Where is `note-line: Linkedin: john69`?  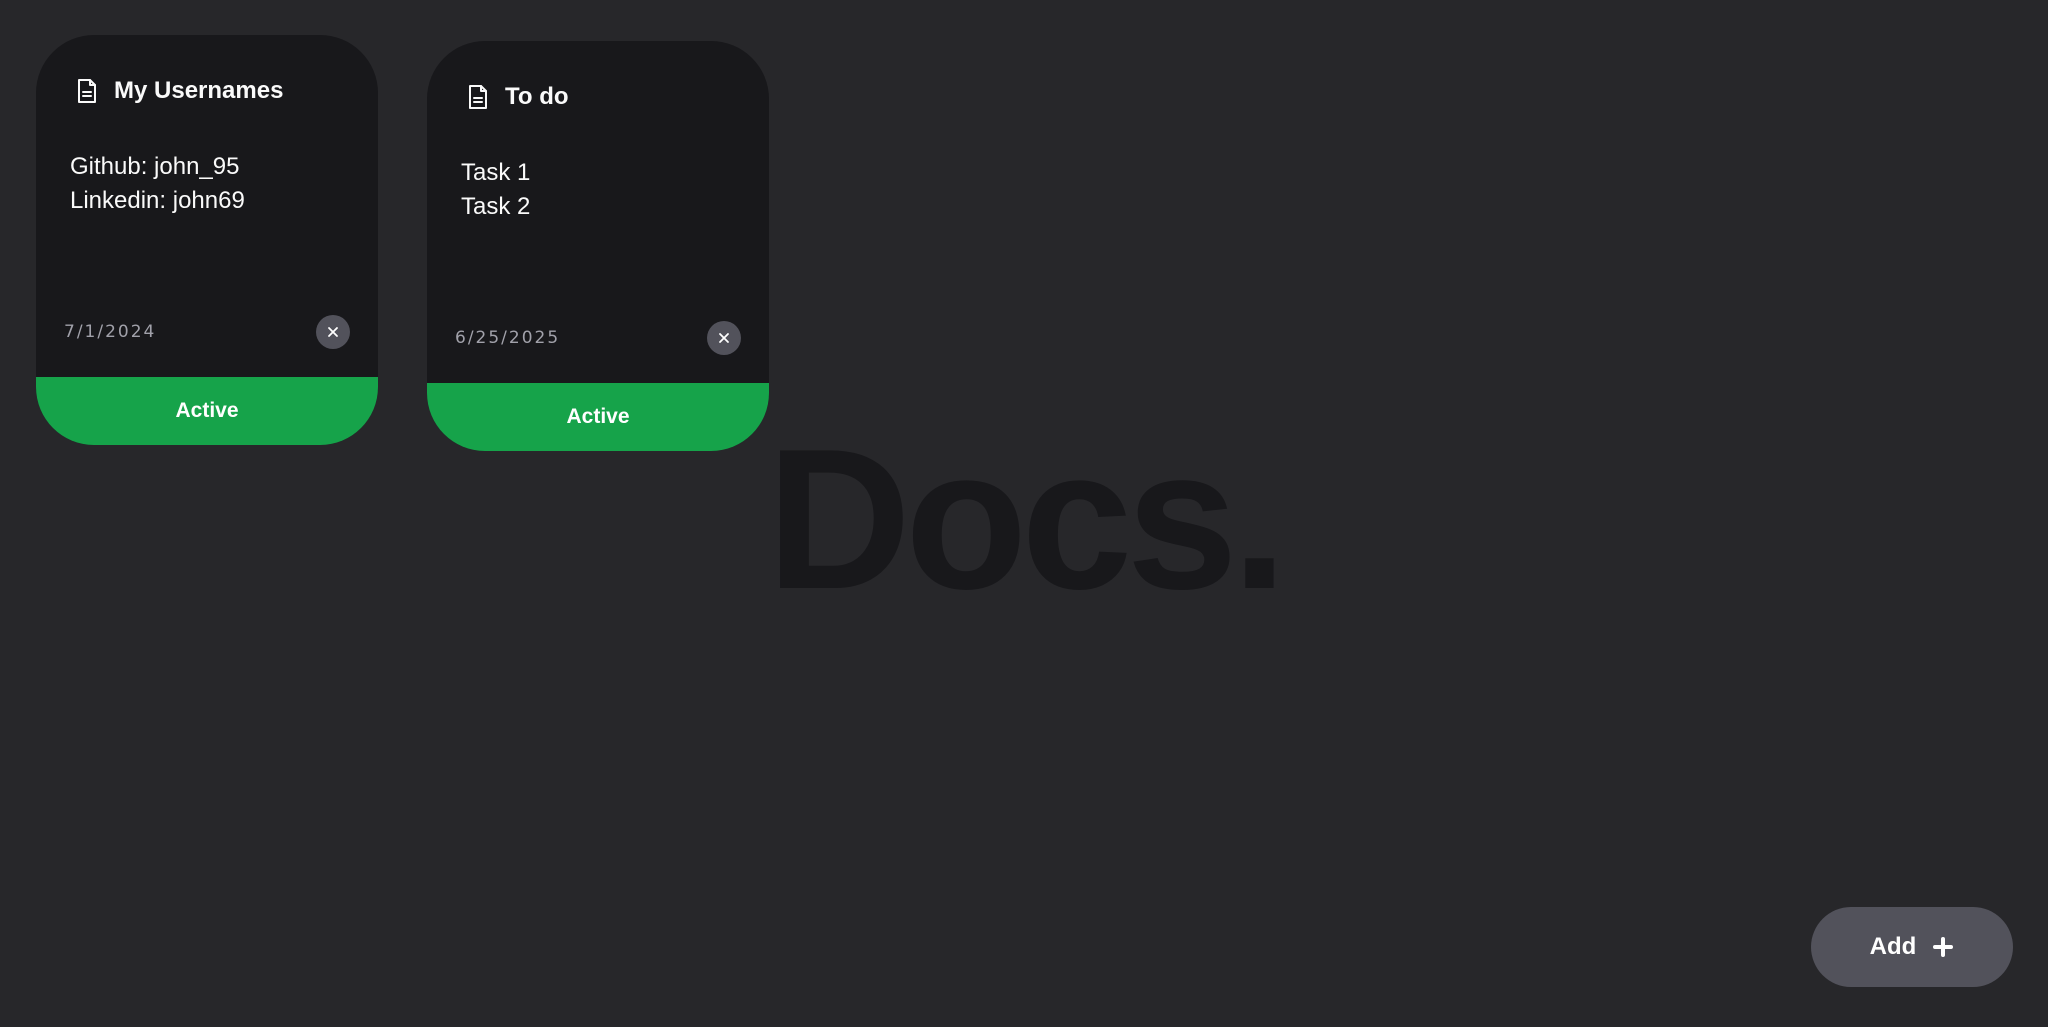
note-line: Linkedin: john69 is located at coordinates (157, 200).